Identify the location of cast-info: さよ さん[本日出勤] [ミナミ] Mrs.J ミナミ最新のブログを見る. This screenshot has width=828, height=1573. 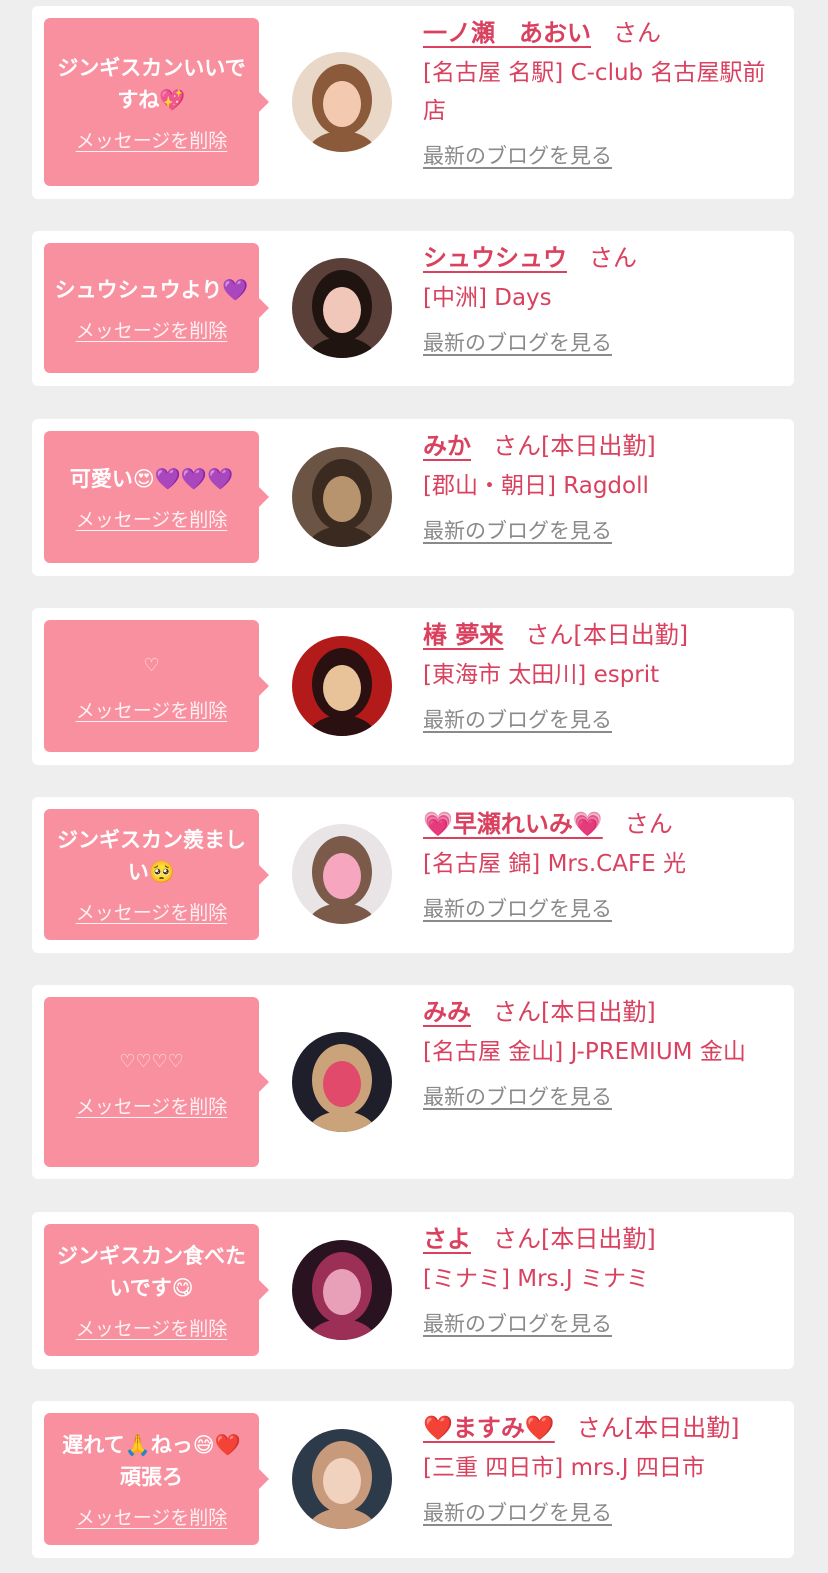
(600, 1275).